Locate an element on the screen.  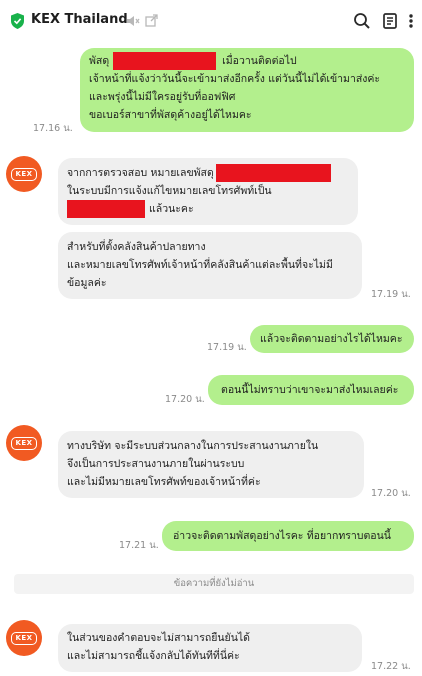
message-text: จากการตรวจสอบ หมายเลขพัสดุ is located at coordinates (140, 173).